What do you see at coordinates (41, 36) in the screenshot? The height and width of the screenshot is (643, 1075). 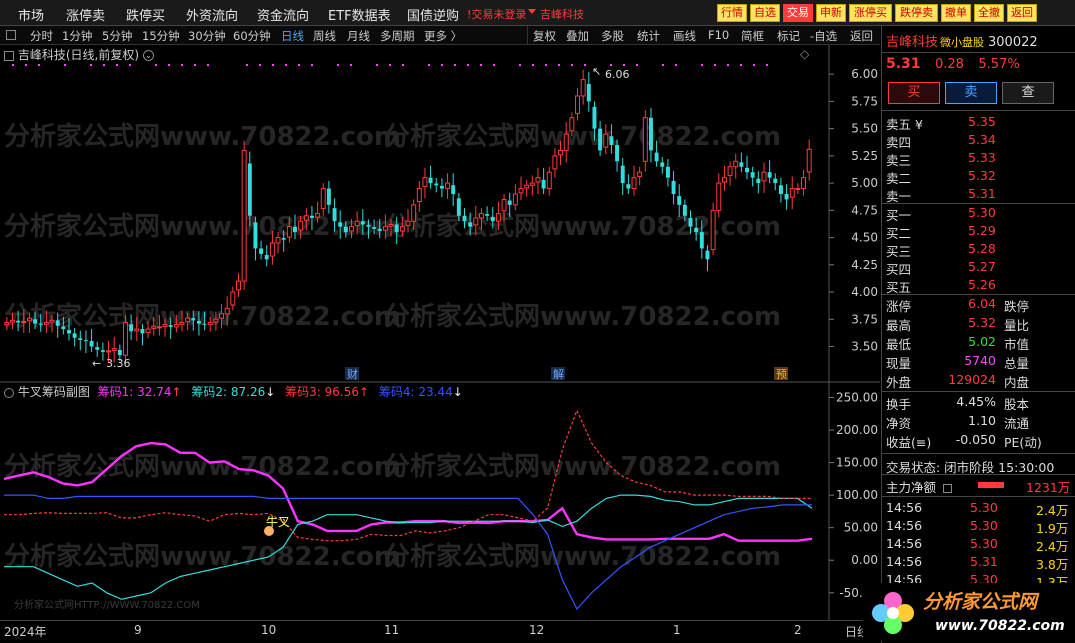 I see `period-intraday: 分时` at bounding box center [41, 36].